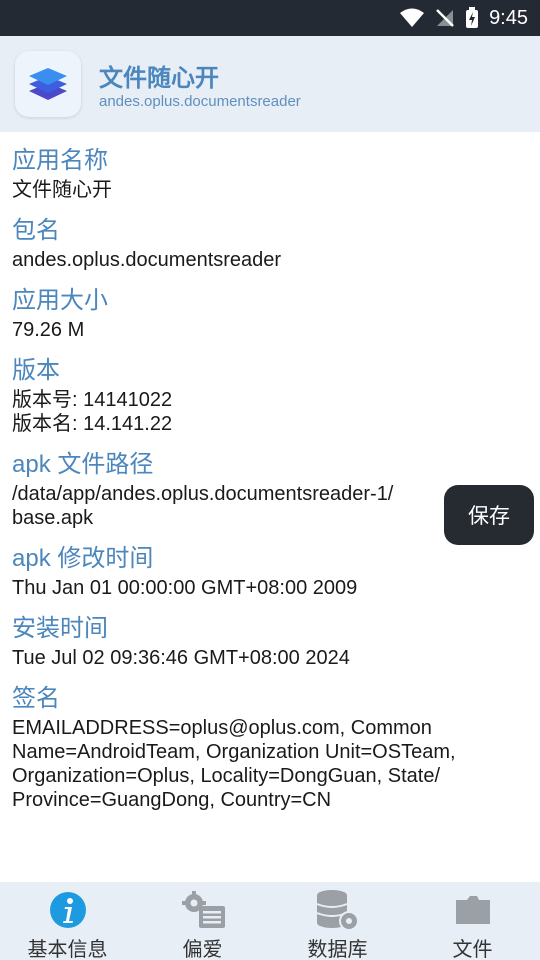 Image resolution: width=540 pixels, height=960 pixels. I want to click on app-title: 文件随心开, so click(159, 78).